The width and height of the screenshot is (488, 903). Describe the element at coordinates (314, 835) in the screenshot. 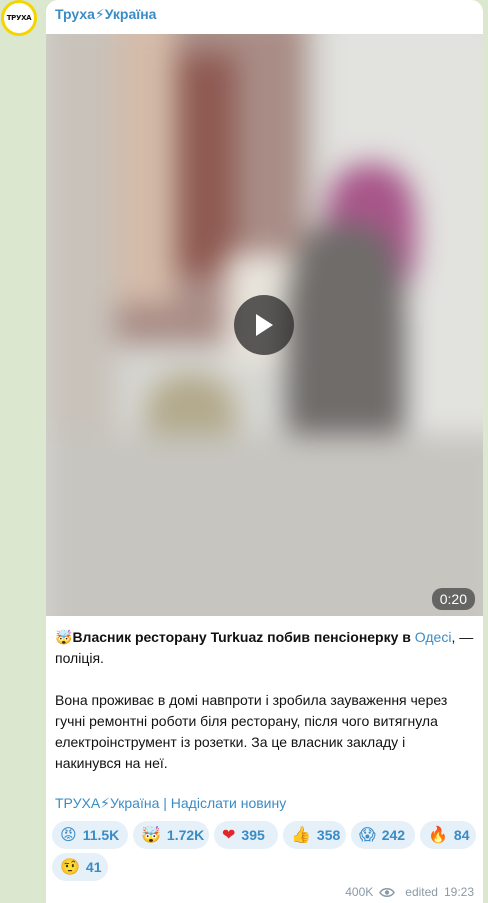

I see `reaction-thumbs-up: 👍 358` at that location.